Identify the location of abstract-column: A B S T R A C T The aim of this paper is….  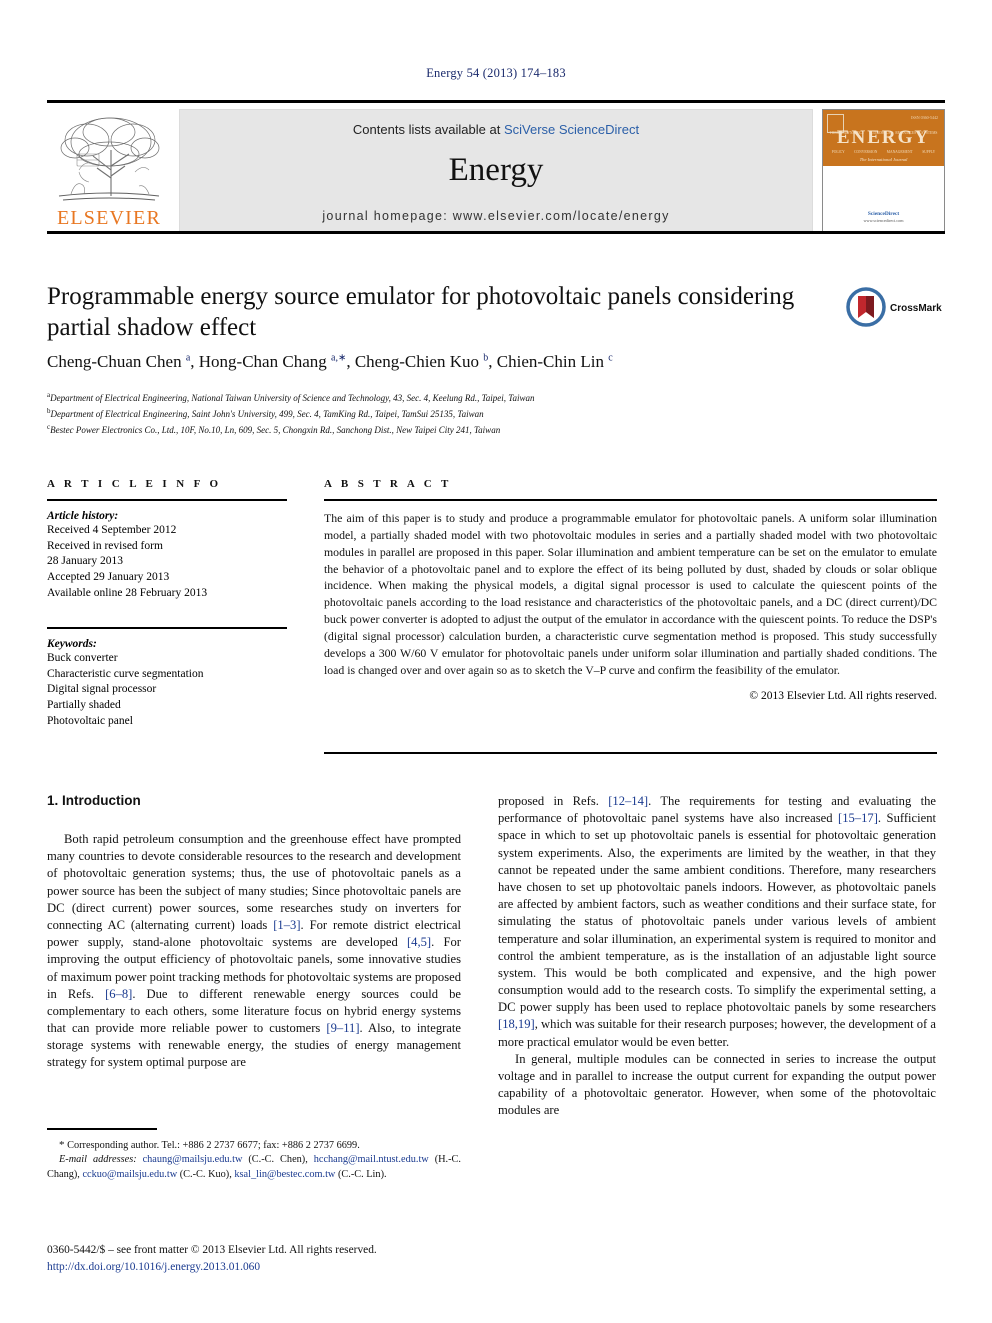
(630, 590).